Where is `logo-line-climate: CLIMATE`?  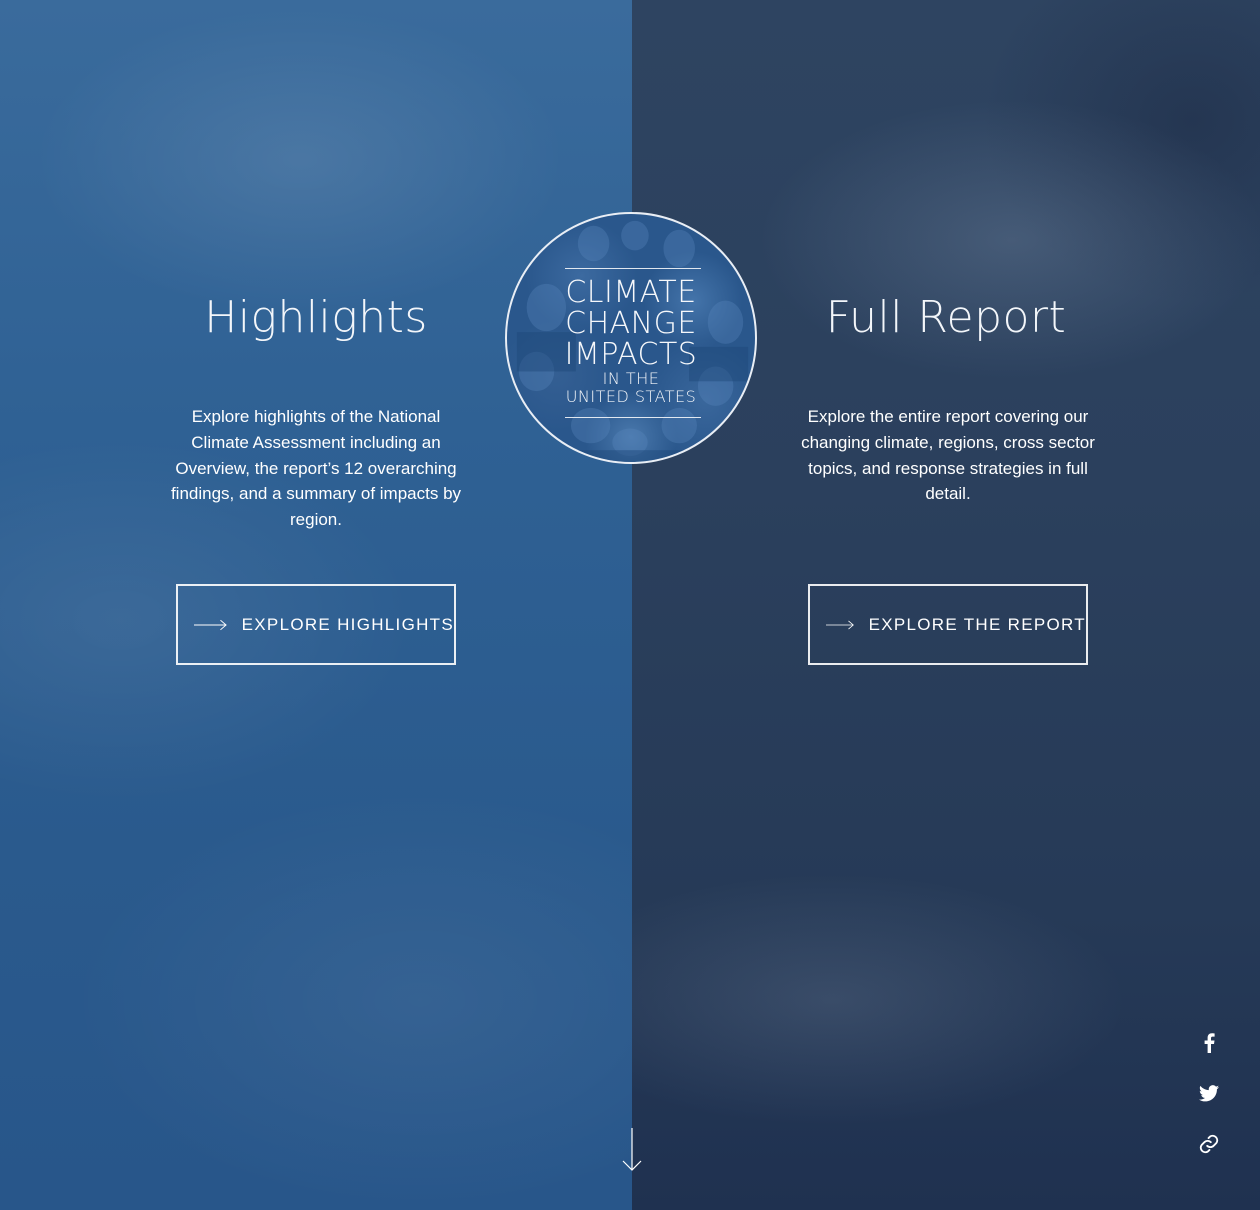
logo-line-climate: CLIMATE is located at coordinates (631, 292).